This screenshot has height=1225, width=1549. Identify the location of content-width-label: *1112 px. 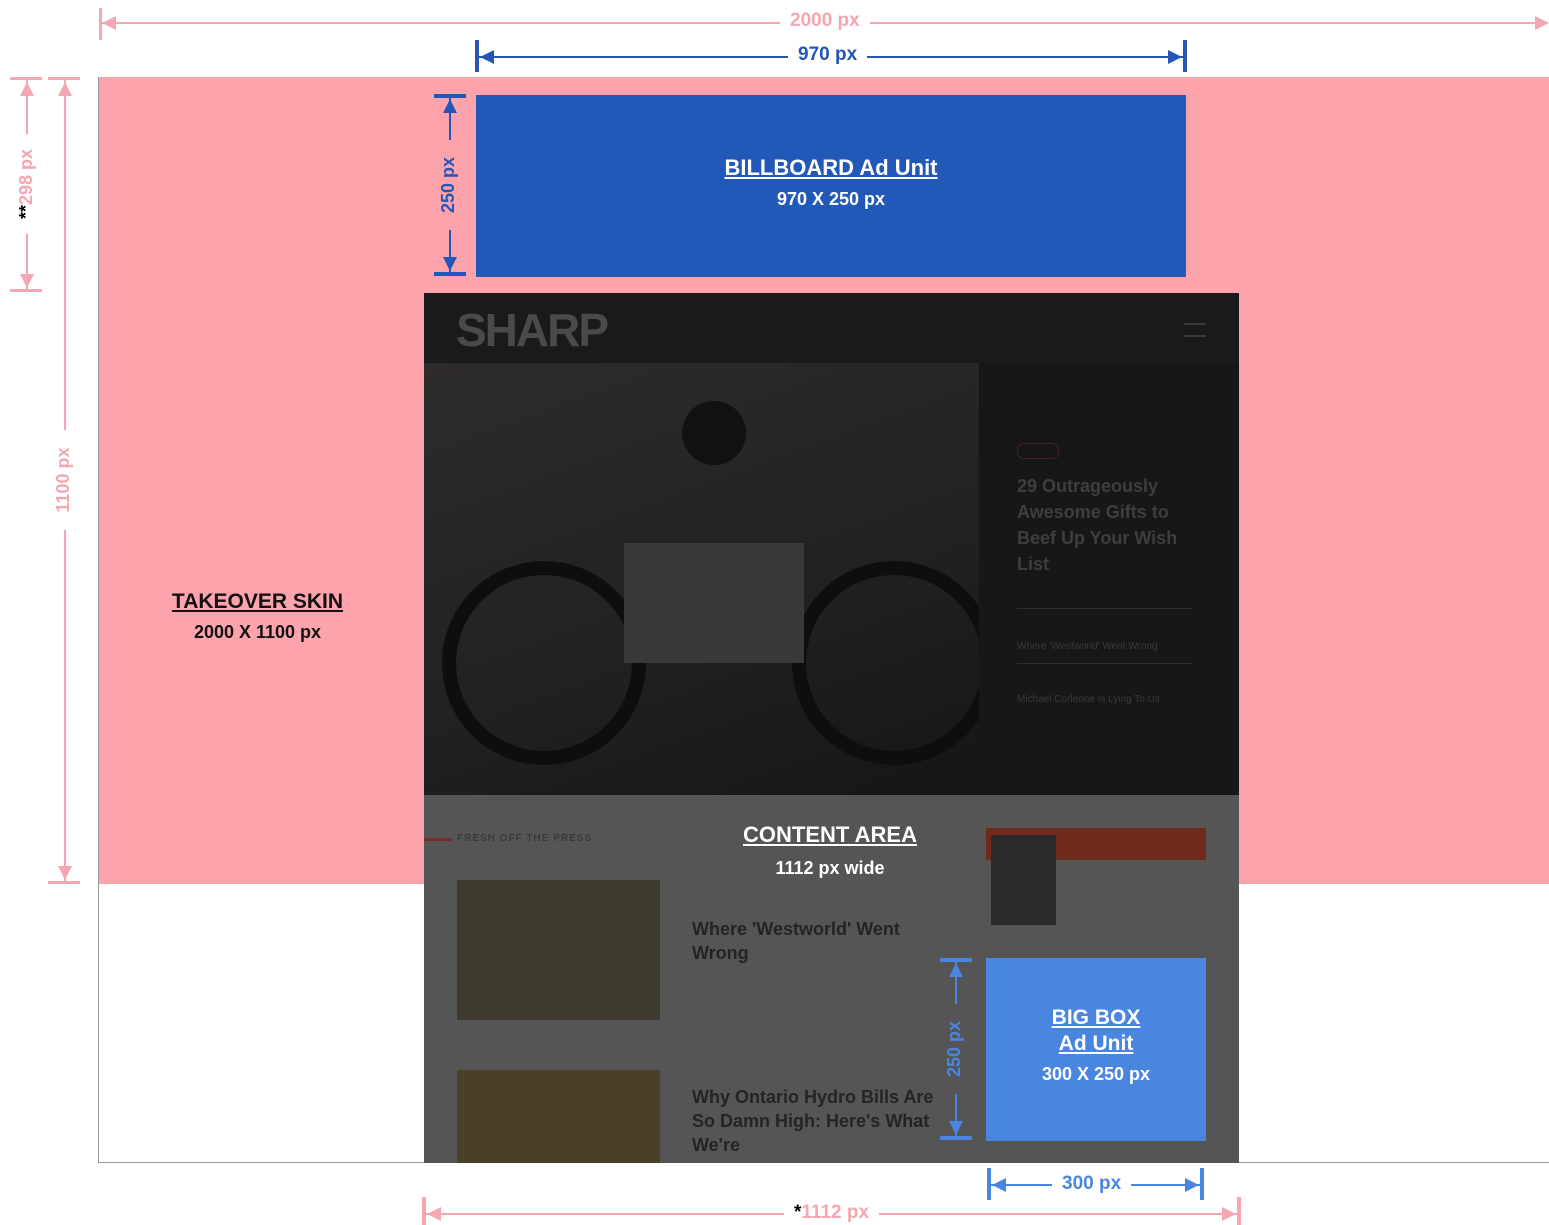
(832, 1213).